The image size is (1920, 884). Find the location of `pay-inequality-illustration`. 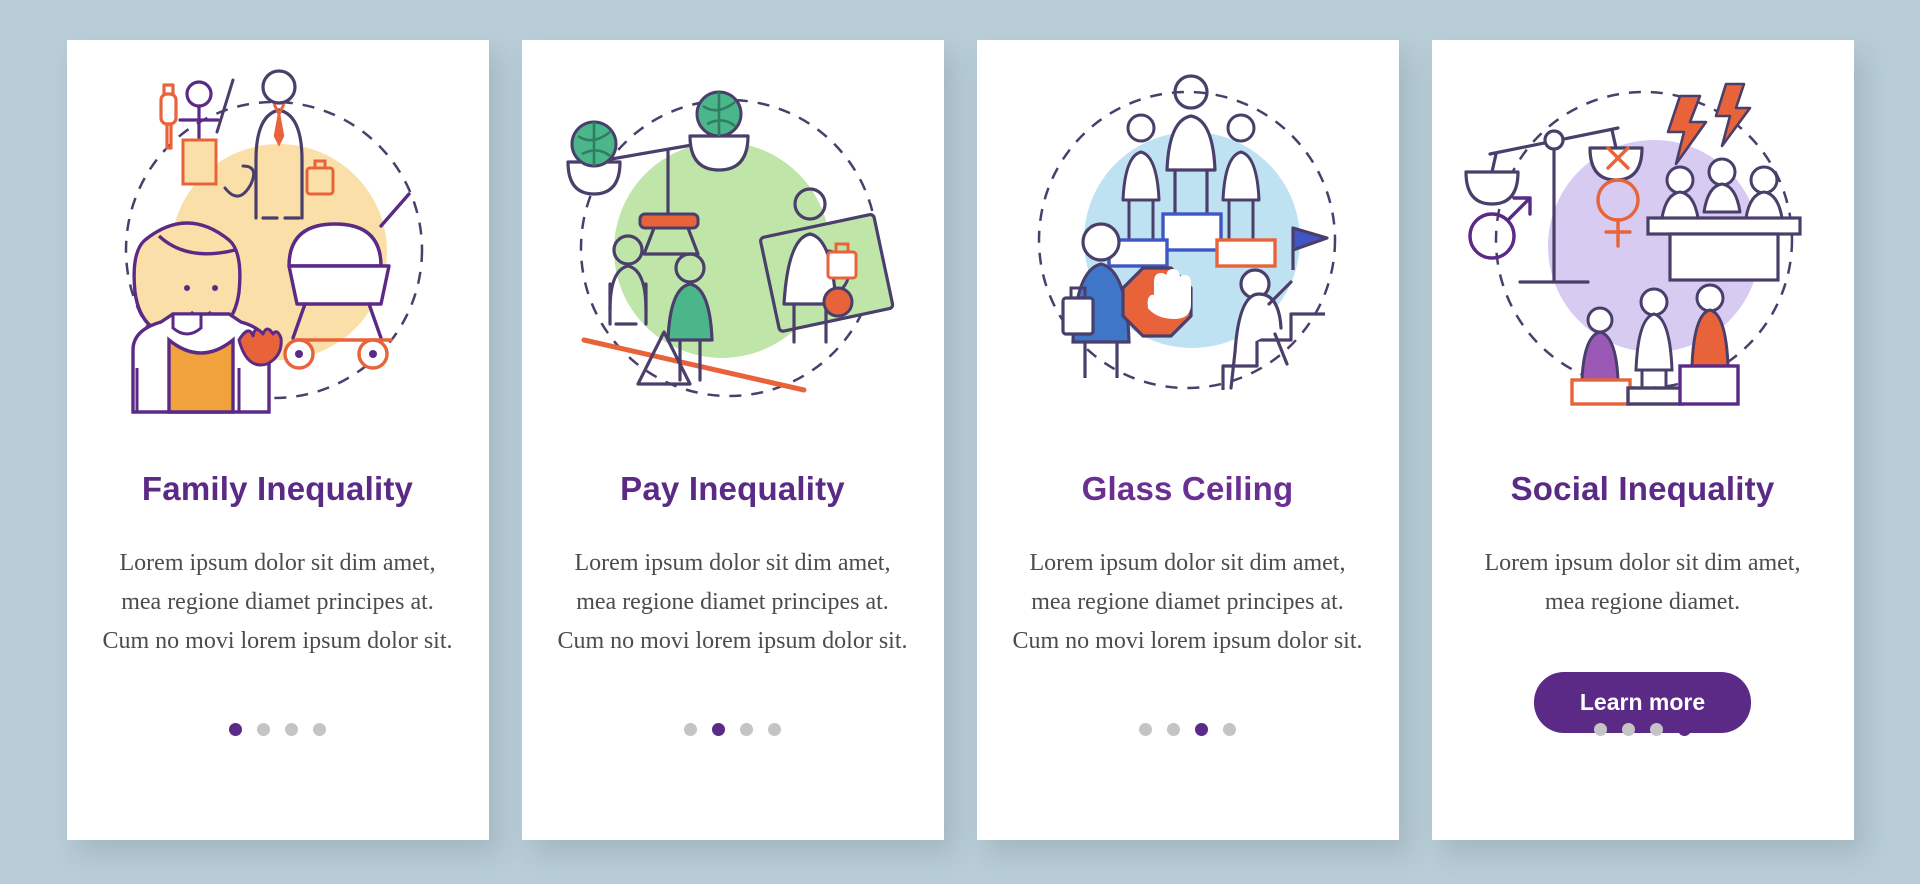

pay-inequality-illustration is located at coordinates (733, 255).